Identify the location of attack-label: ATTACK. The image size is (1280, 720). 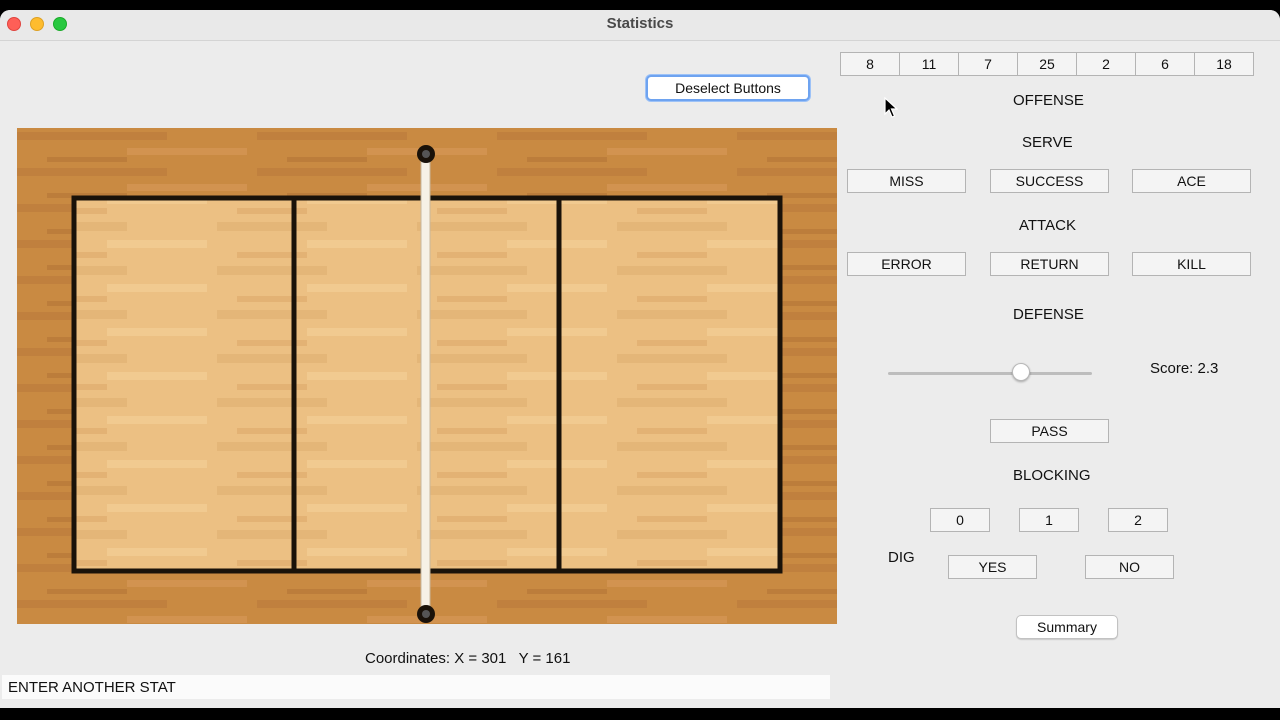
(1047, 225).